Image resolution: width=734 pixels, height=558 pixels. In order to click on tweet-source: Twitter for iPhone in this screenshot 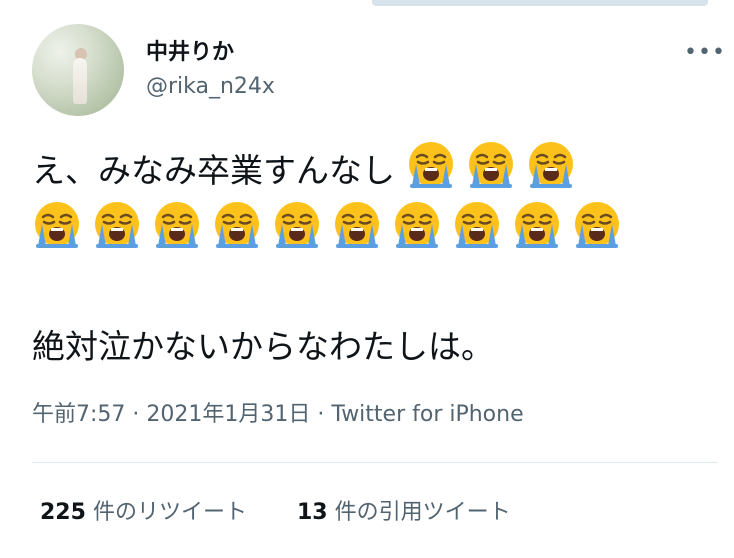, I will do `click(427, 414)`.